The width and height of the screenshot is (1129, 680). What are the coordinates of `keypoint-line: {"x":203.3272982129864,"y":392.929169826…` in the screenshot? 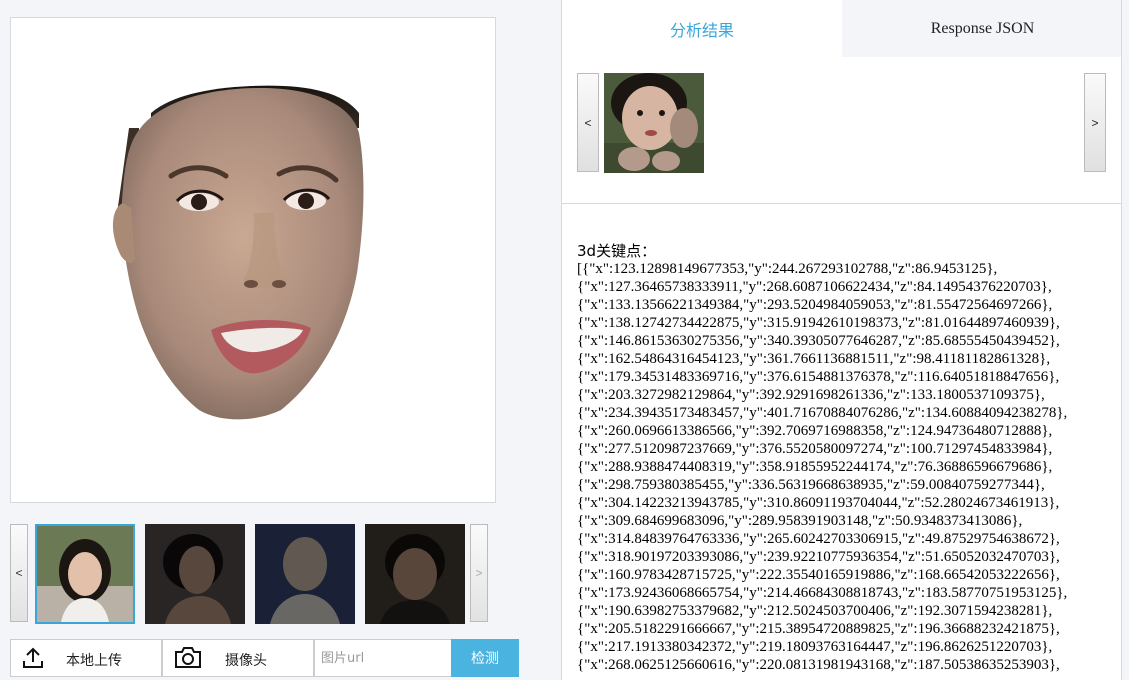 It's located at (811, 395).